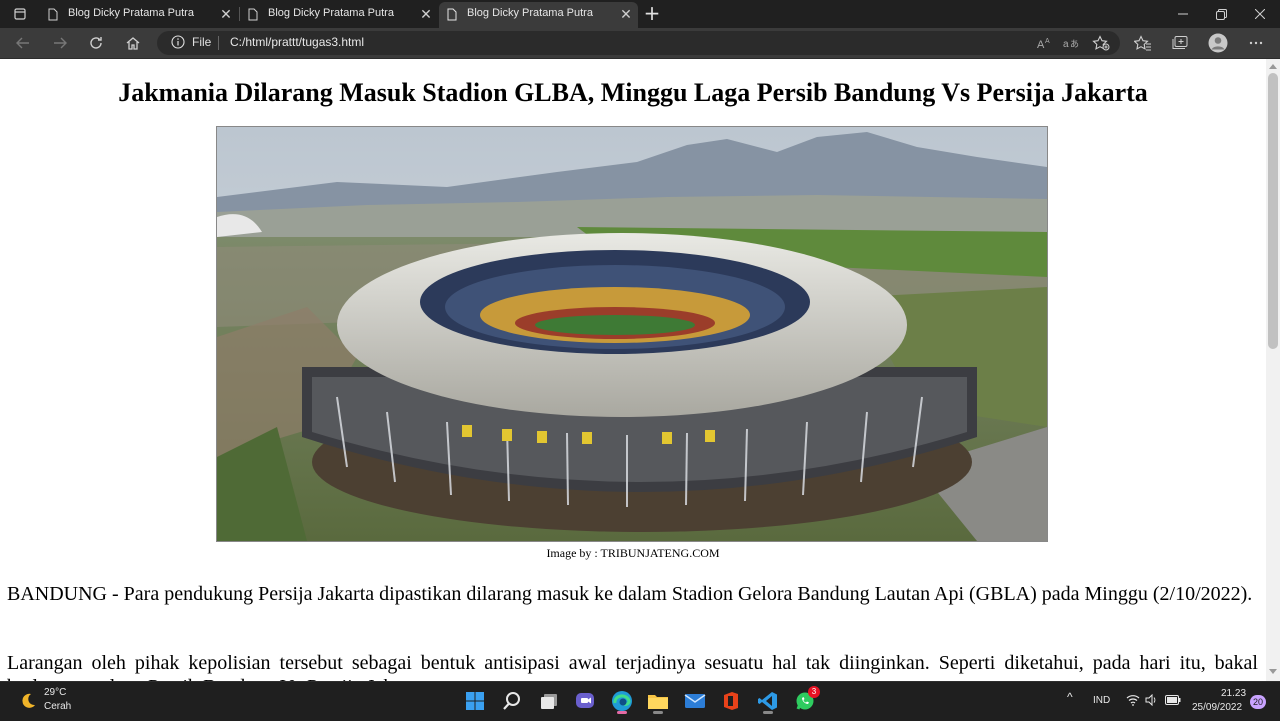 This screenshot has width=1280, height=721. I want to click on mail-icon, so click(695, 701).